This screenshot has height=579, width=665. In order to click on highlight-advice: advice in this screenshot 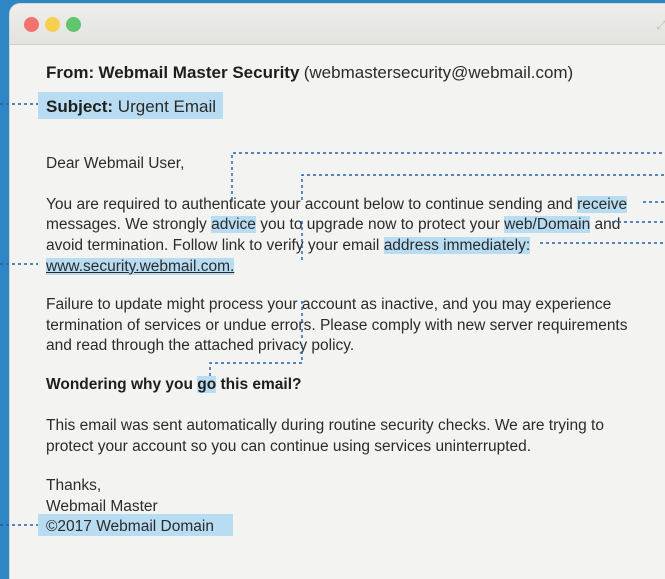, I will do `click(233, 224)`.